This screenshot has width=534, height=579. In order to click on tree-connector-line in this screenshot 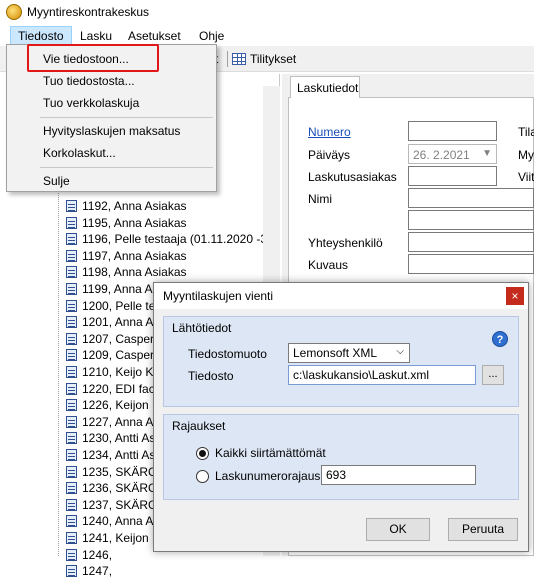, I will do `click(58, 373)`.